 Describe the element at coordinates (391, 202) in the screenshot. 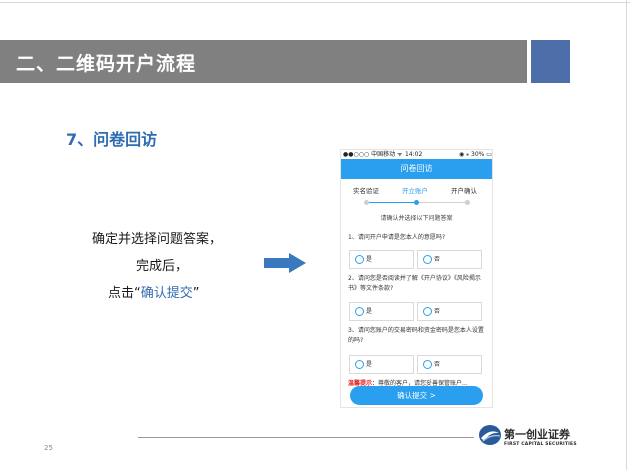

I see `step-track-progress` at that location.